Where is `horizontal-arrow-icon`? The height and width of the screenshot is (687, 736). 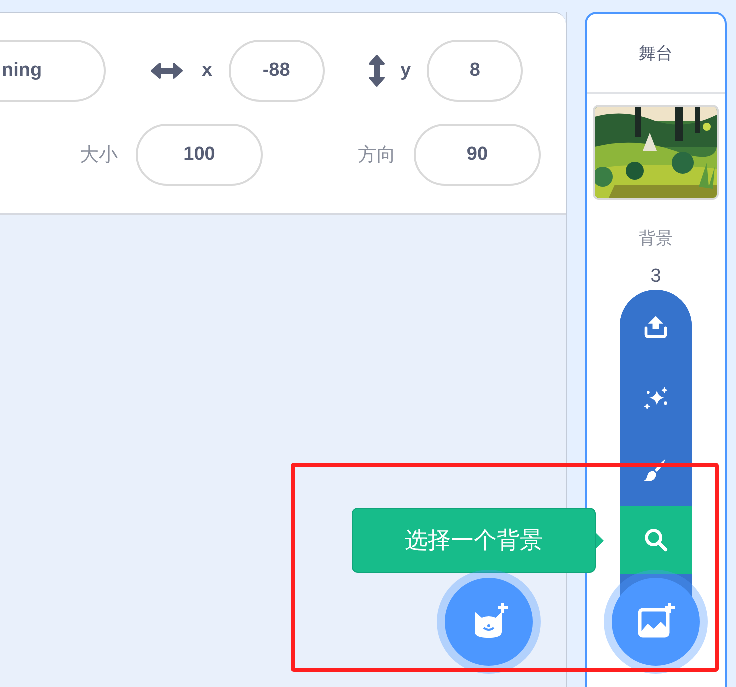
horizontal-arrow-icon is located at coordinates (167, 71).